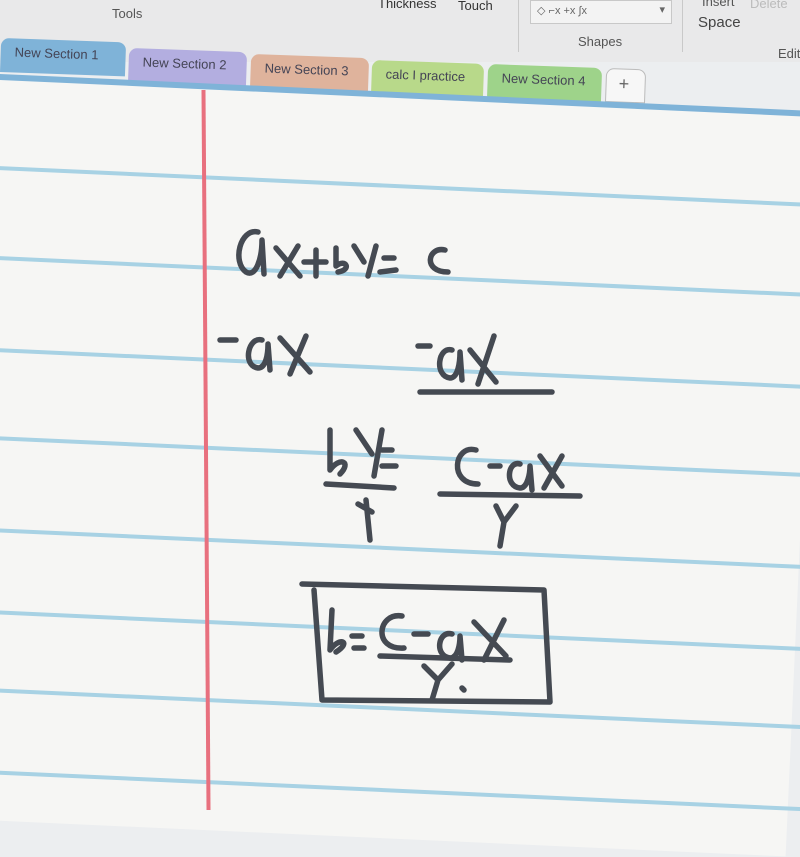  I want to click on ink-line-2: -ax, so click(386, 364).